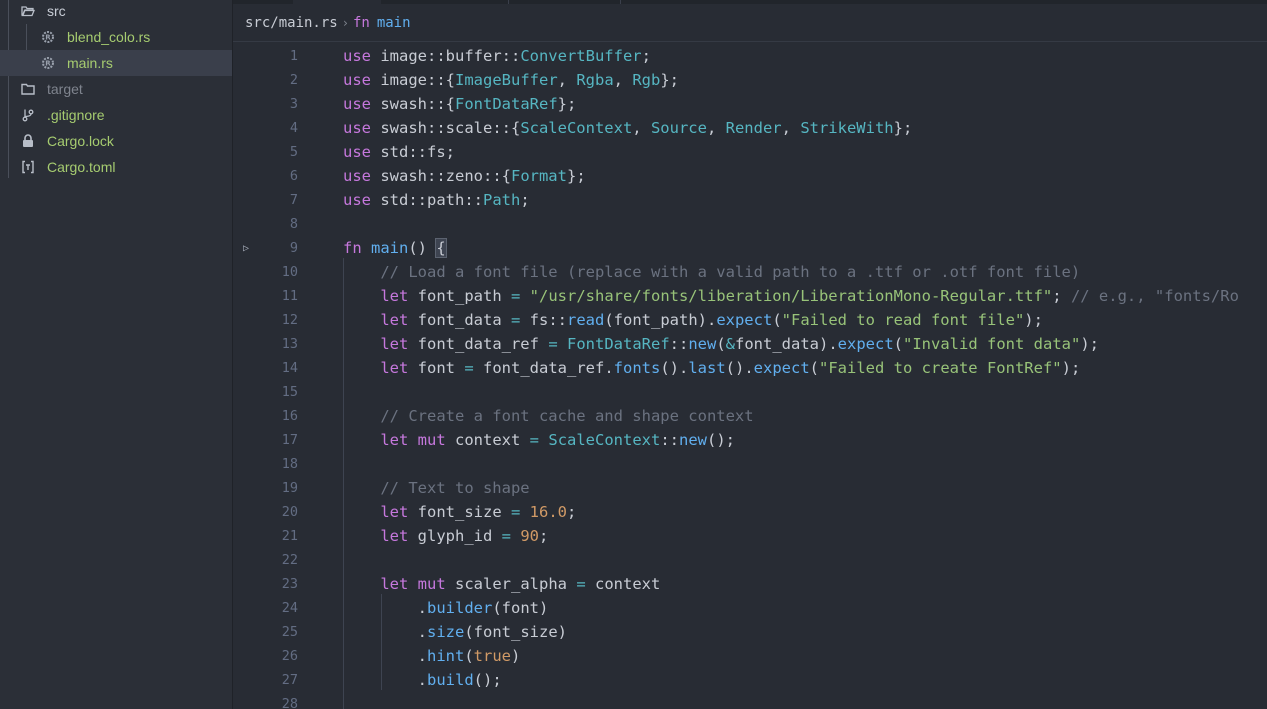 The height and width of the screenshot is (709, 1267). I want to click on code-token: 16.0, so click(548, 512).